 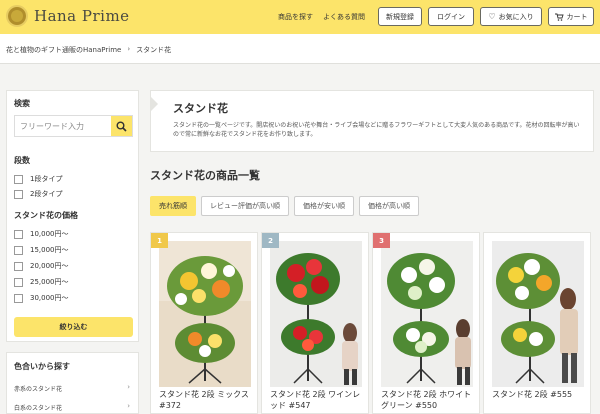 I want to click on breadcrumb-home: 花と植物のギフト通販のHanaPrime, so click(x=63, y=50).